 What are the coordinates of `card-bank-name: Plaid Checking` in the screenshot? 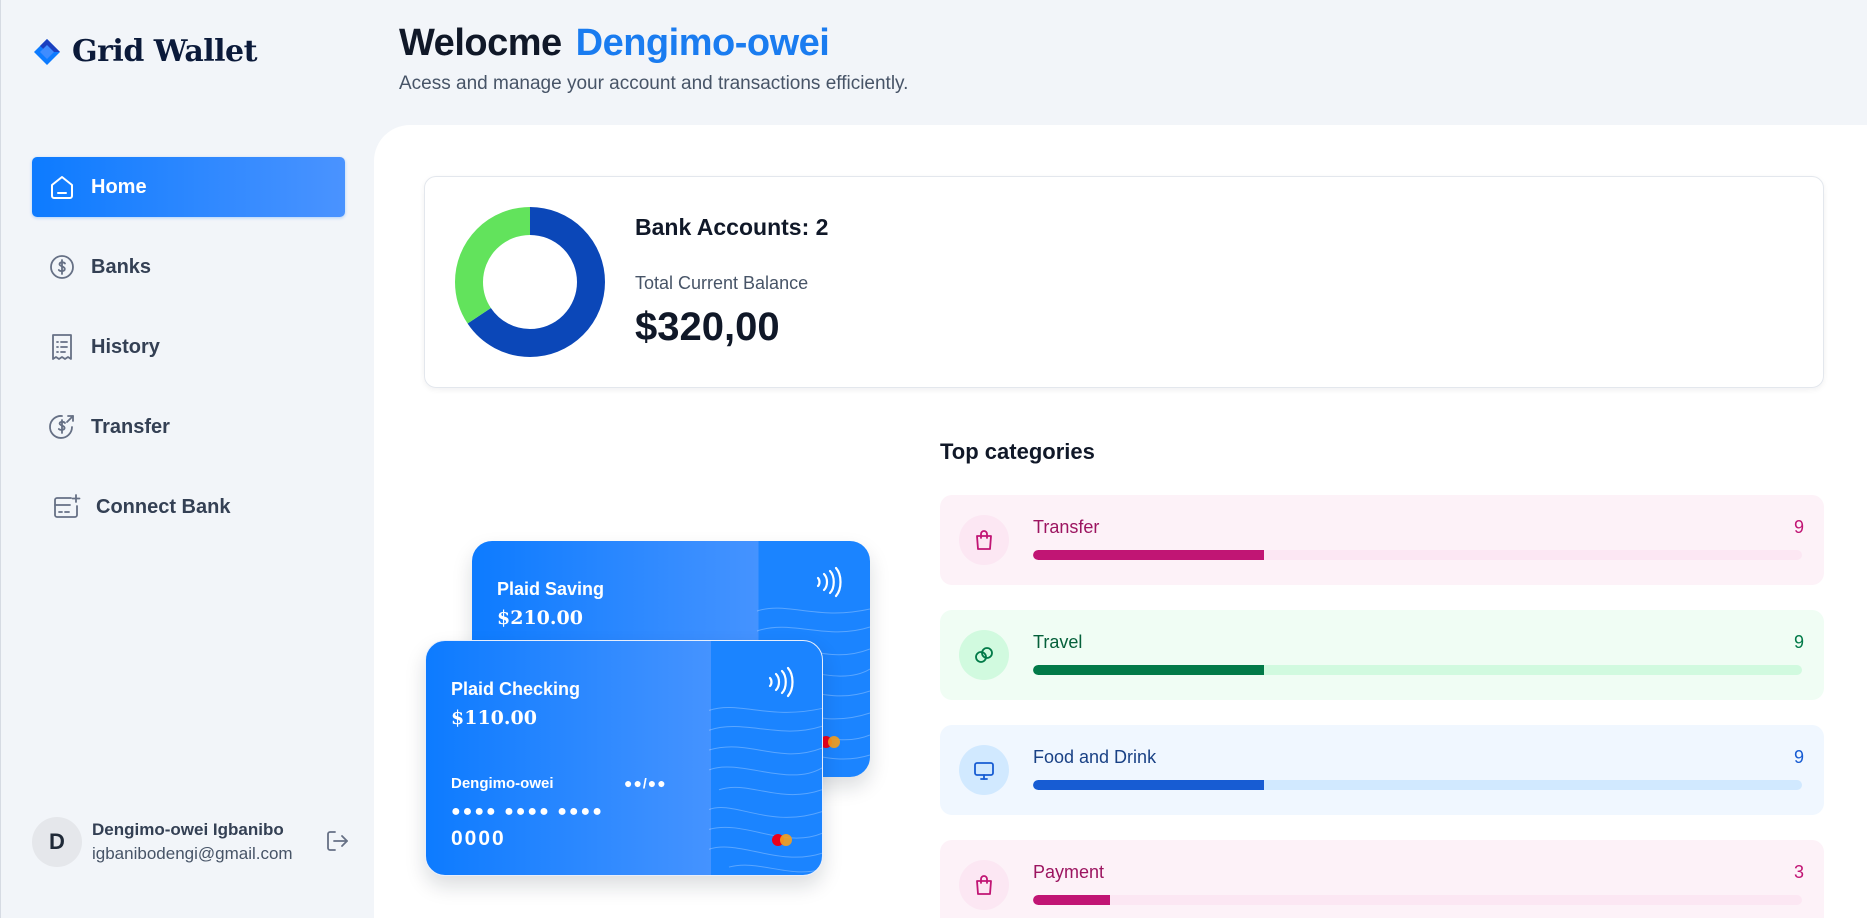 It's located at (516, 689).